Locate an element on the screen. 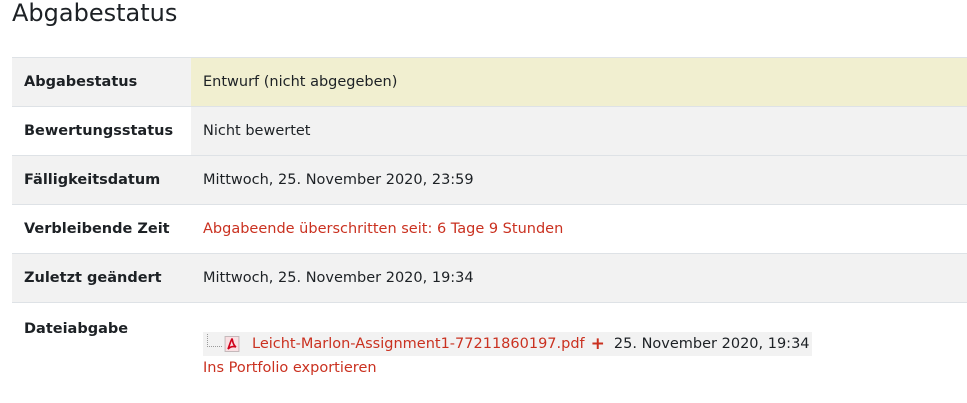 This screenshot has width=967, height=403. page-title: Abgabestatus is located at coordinates (95, 13).